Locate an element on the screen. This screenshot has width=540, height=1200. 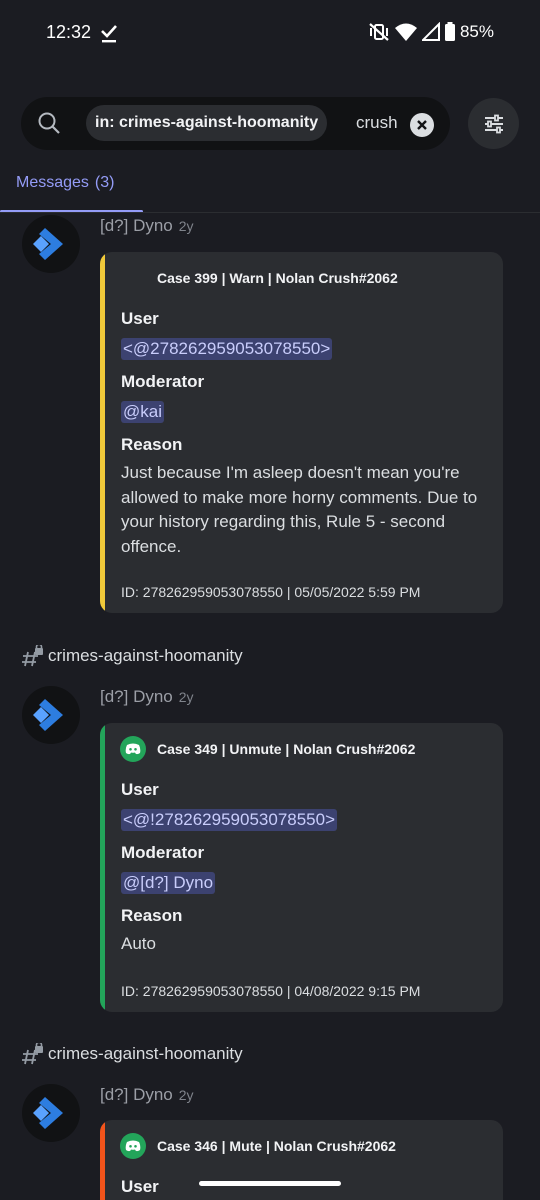
status-bar: 12:32 85% is located at coordinates (270, 33).